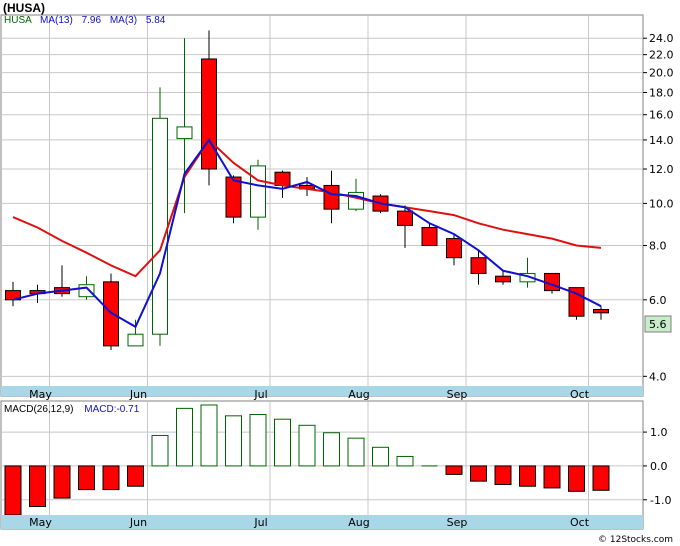 The width and height of the screenshot is (680, 546). Describe the element at coordinates (457, 394) in the screenshot. I see `price-xtick-label: Sep` at that location.